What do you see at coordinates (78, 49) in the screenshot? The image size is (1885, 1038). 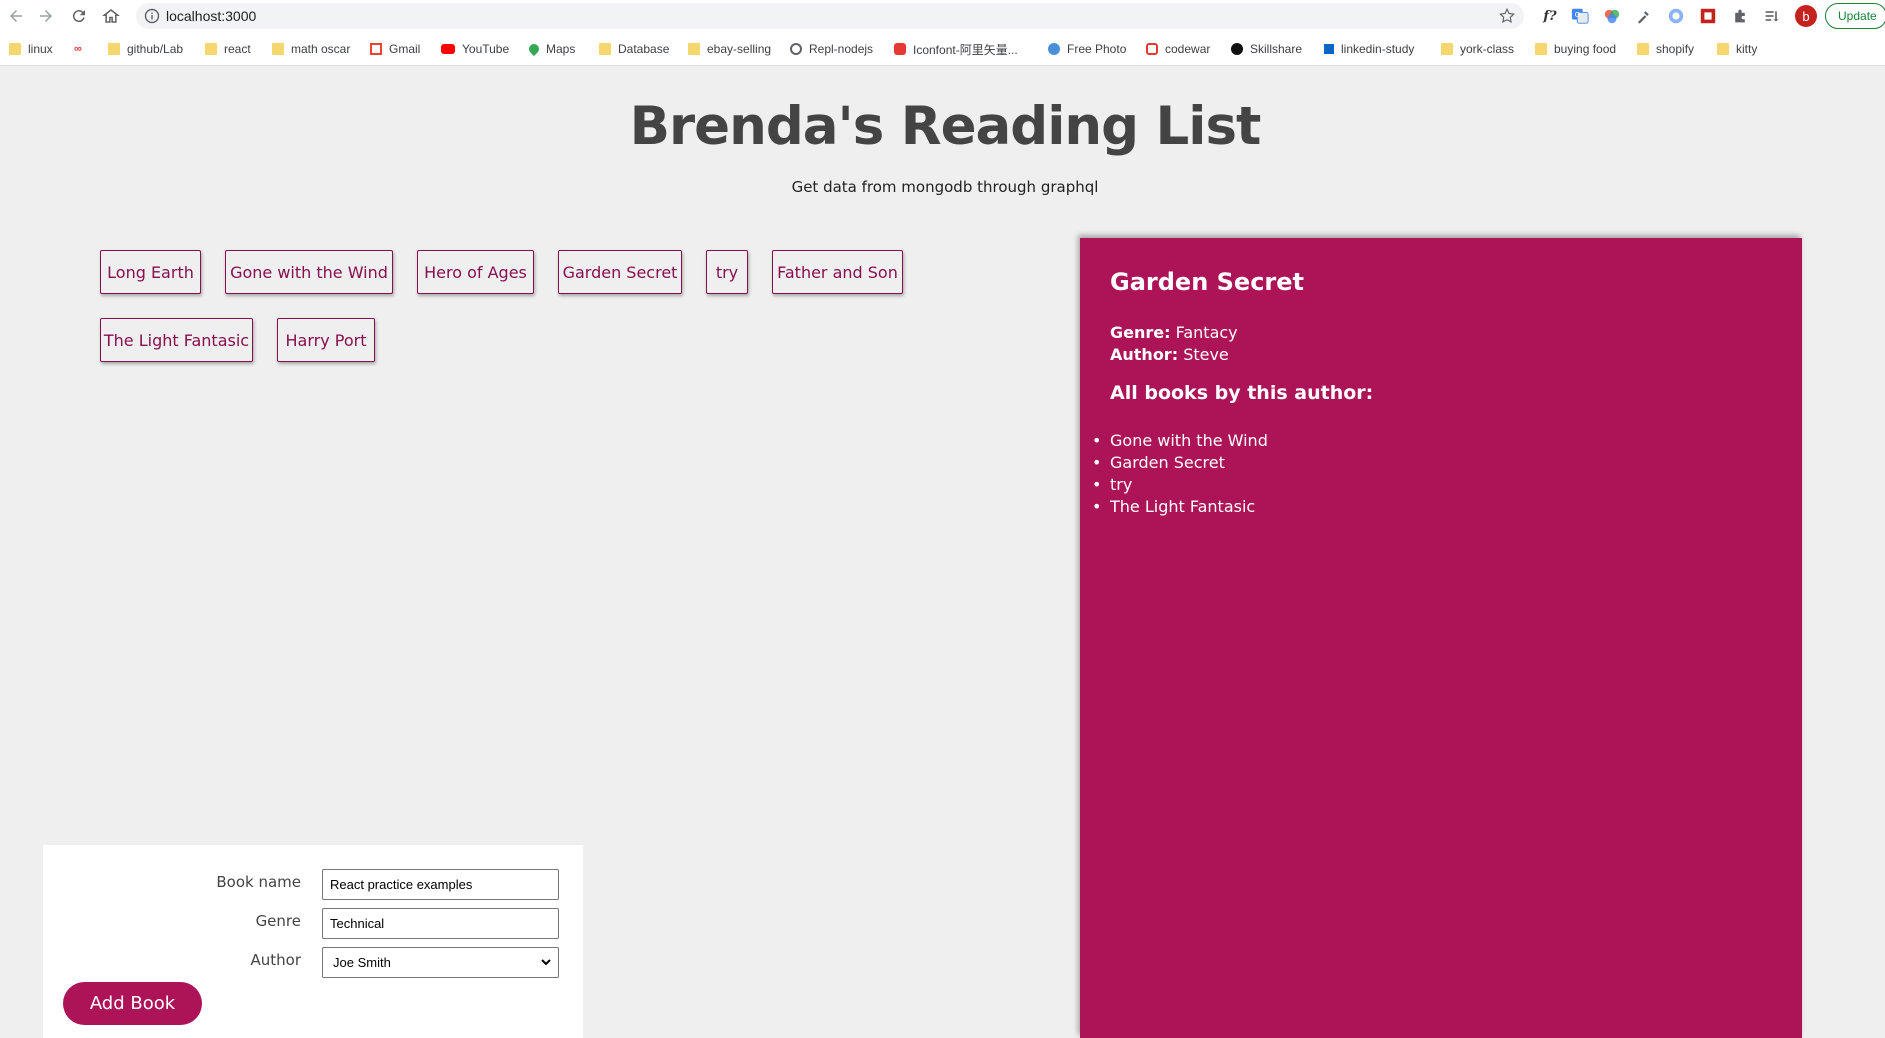 I see `app-icon: ∞` at bounding box center [78, 49].